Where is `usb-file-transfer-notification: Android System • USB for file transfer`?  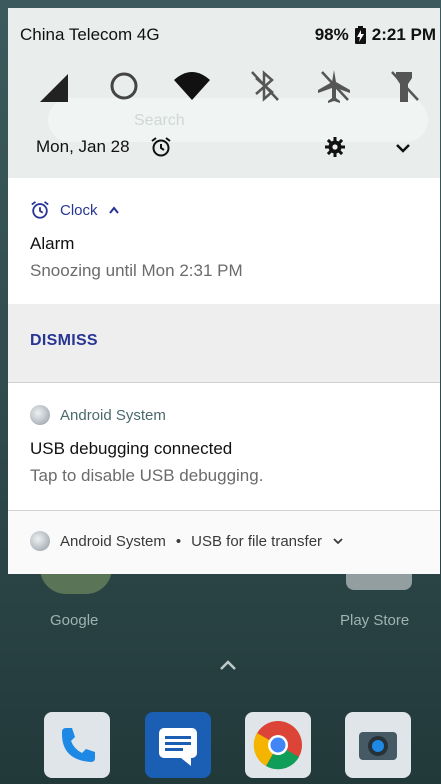
usb-file-transfer-notification: Android System • USB for file transfer is located at coordinates (224, 542).